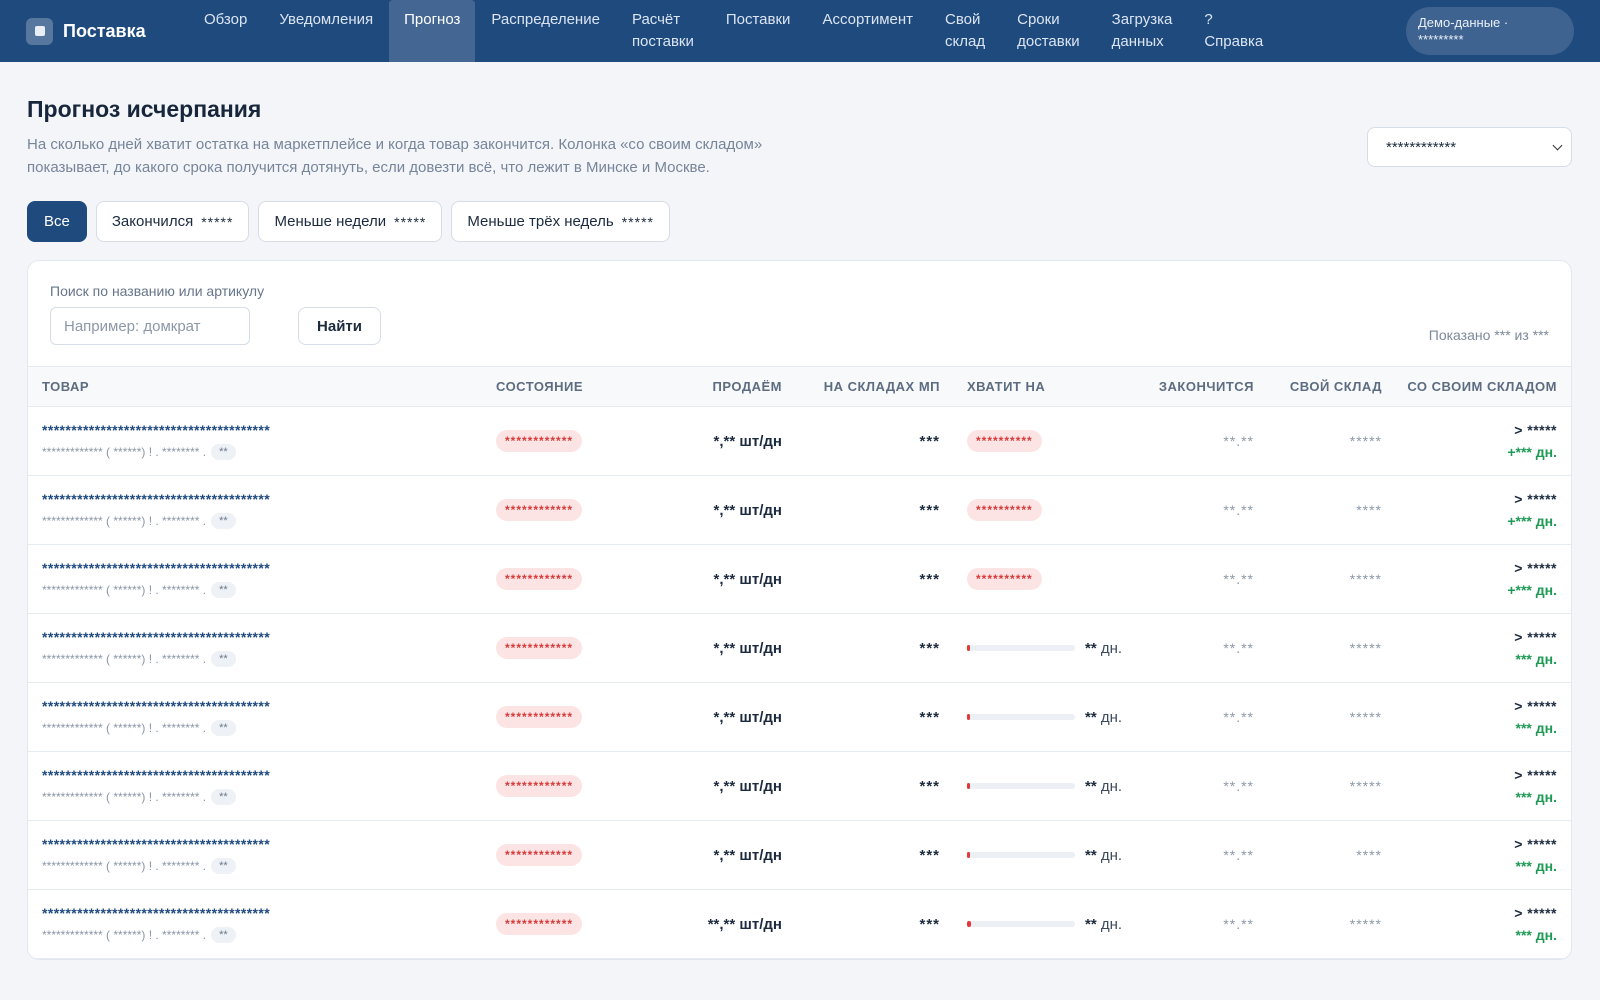 The image size is (1600, 1000). What do you see at coordinates (157, 291) in the screenshot?
I see `search-label: Поиск по названию или артикулу` at bounding box center [157, 291].